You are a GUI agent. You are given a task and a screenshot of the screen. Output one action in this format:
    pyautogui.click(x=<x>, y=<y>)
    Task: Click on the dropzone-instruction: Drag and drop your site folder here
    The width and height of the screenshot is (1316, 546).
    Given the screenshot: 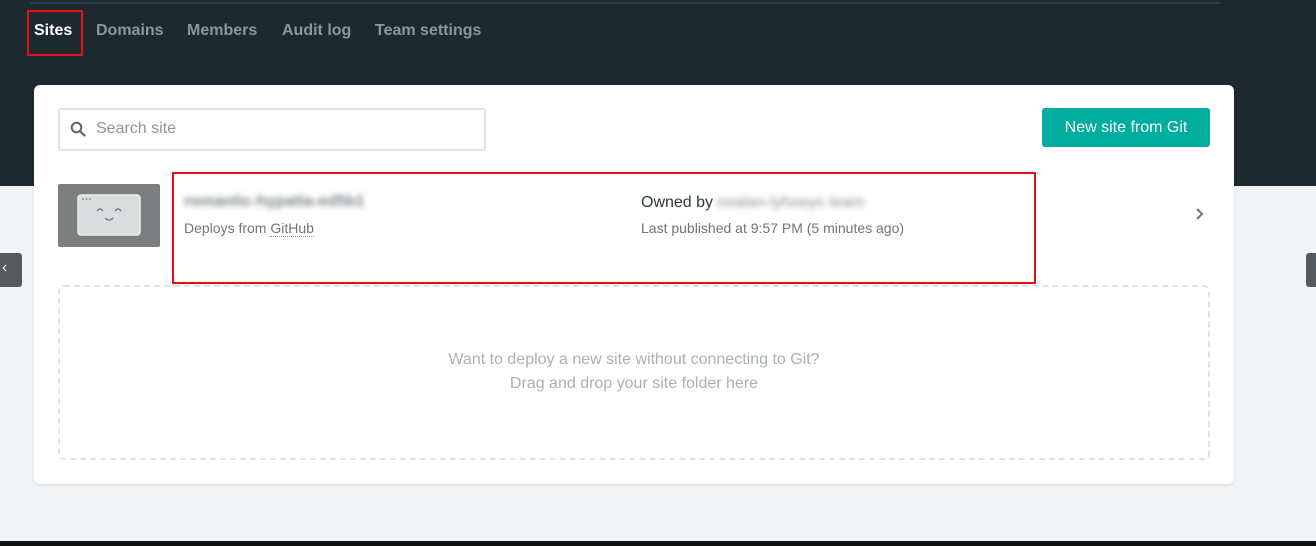 What is the action you would take?
    pyautogui.click(x=634, y=383)
    